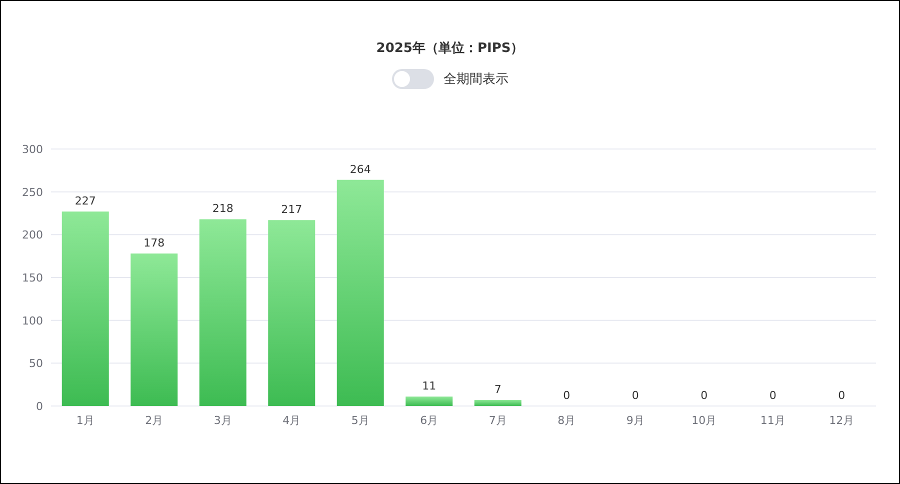  Describe the element at coordinates (32, 278) in the screenshot. I see `y-axis-label: 150` at that location.